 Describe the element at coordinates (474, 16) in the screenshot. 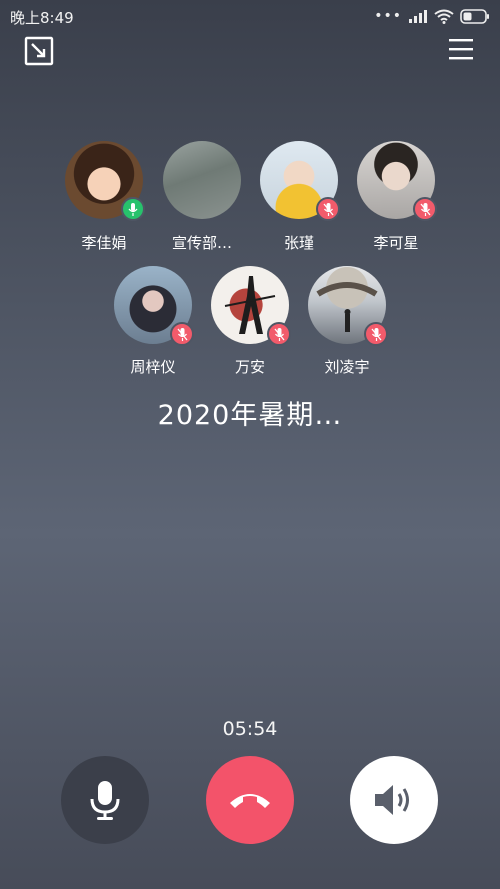

I see `battery-icon` at that location.